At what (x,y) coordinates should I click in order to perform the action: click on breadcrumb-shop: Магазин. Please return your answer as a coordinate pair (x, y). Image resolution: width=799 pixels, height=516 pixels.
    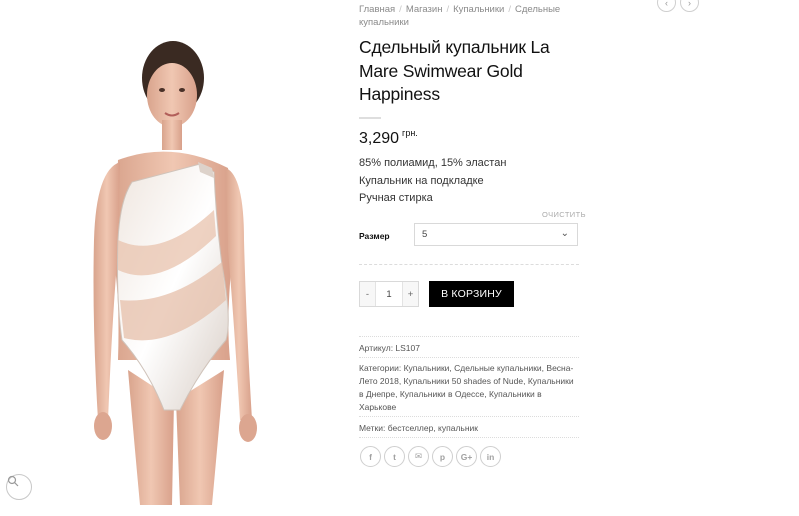
    Looking at the image, I should click on (424, 9).